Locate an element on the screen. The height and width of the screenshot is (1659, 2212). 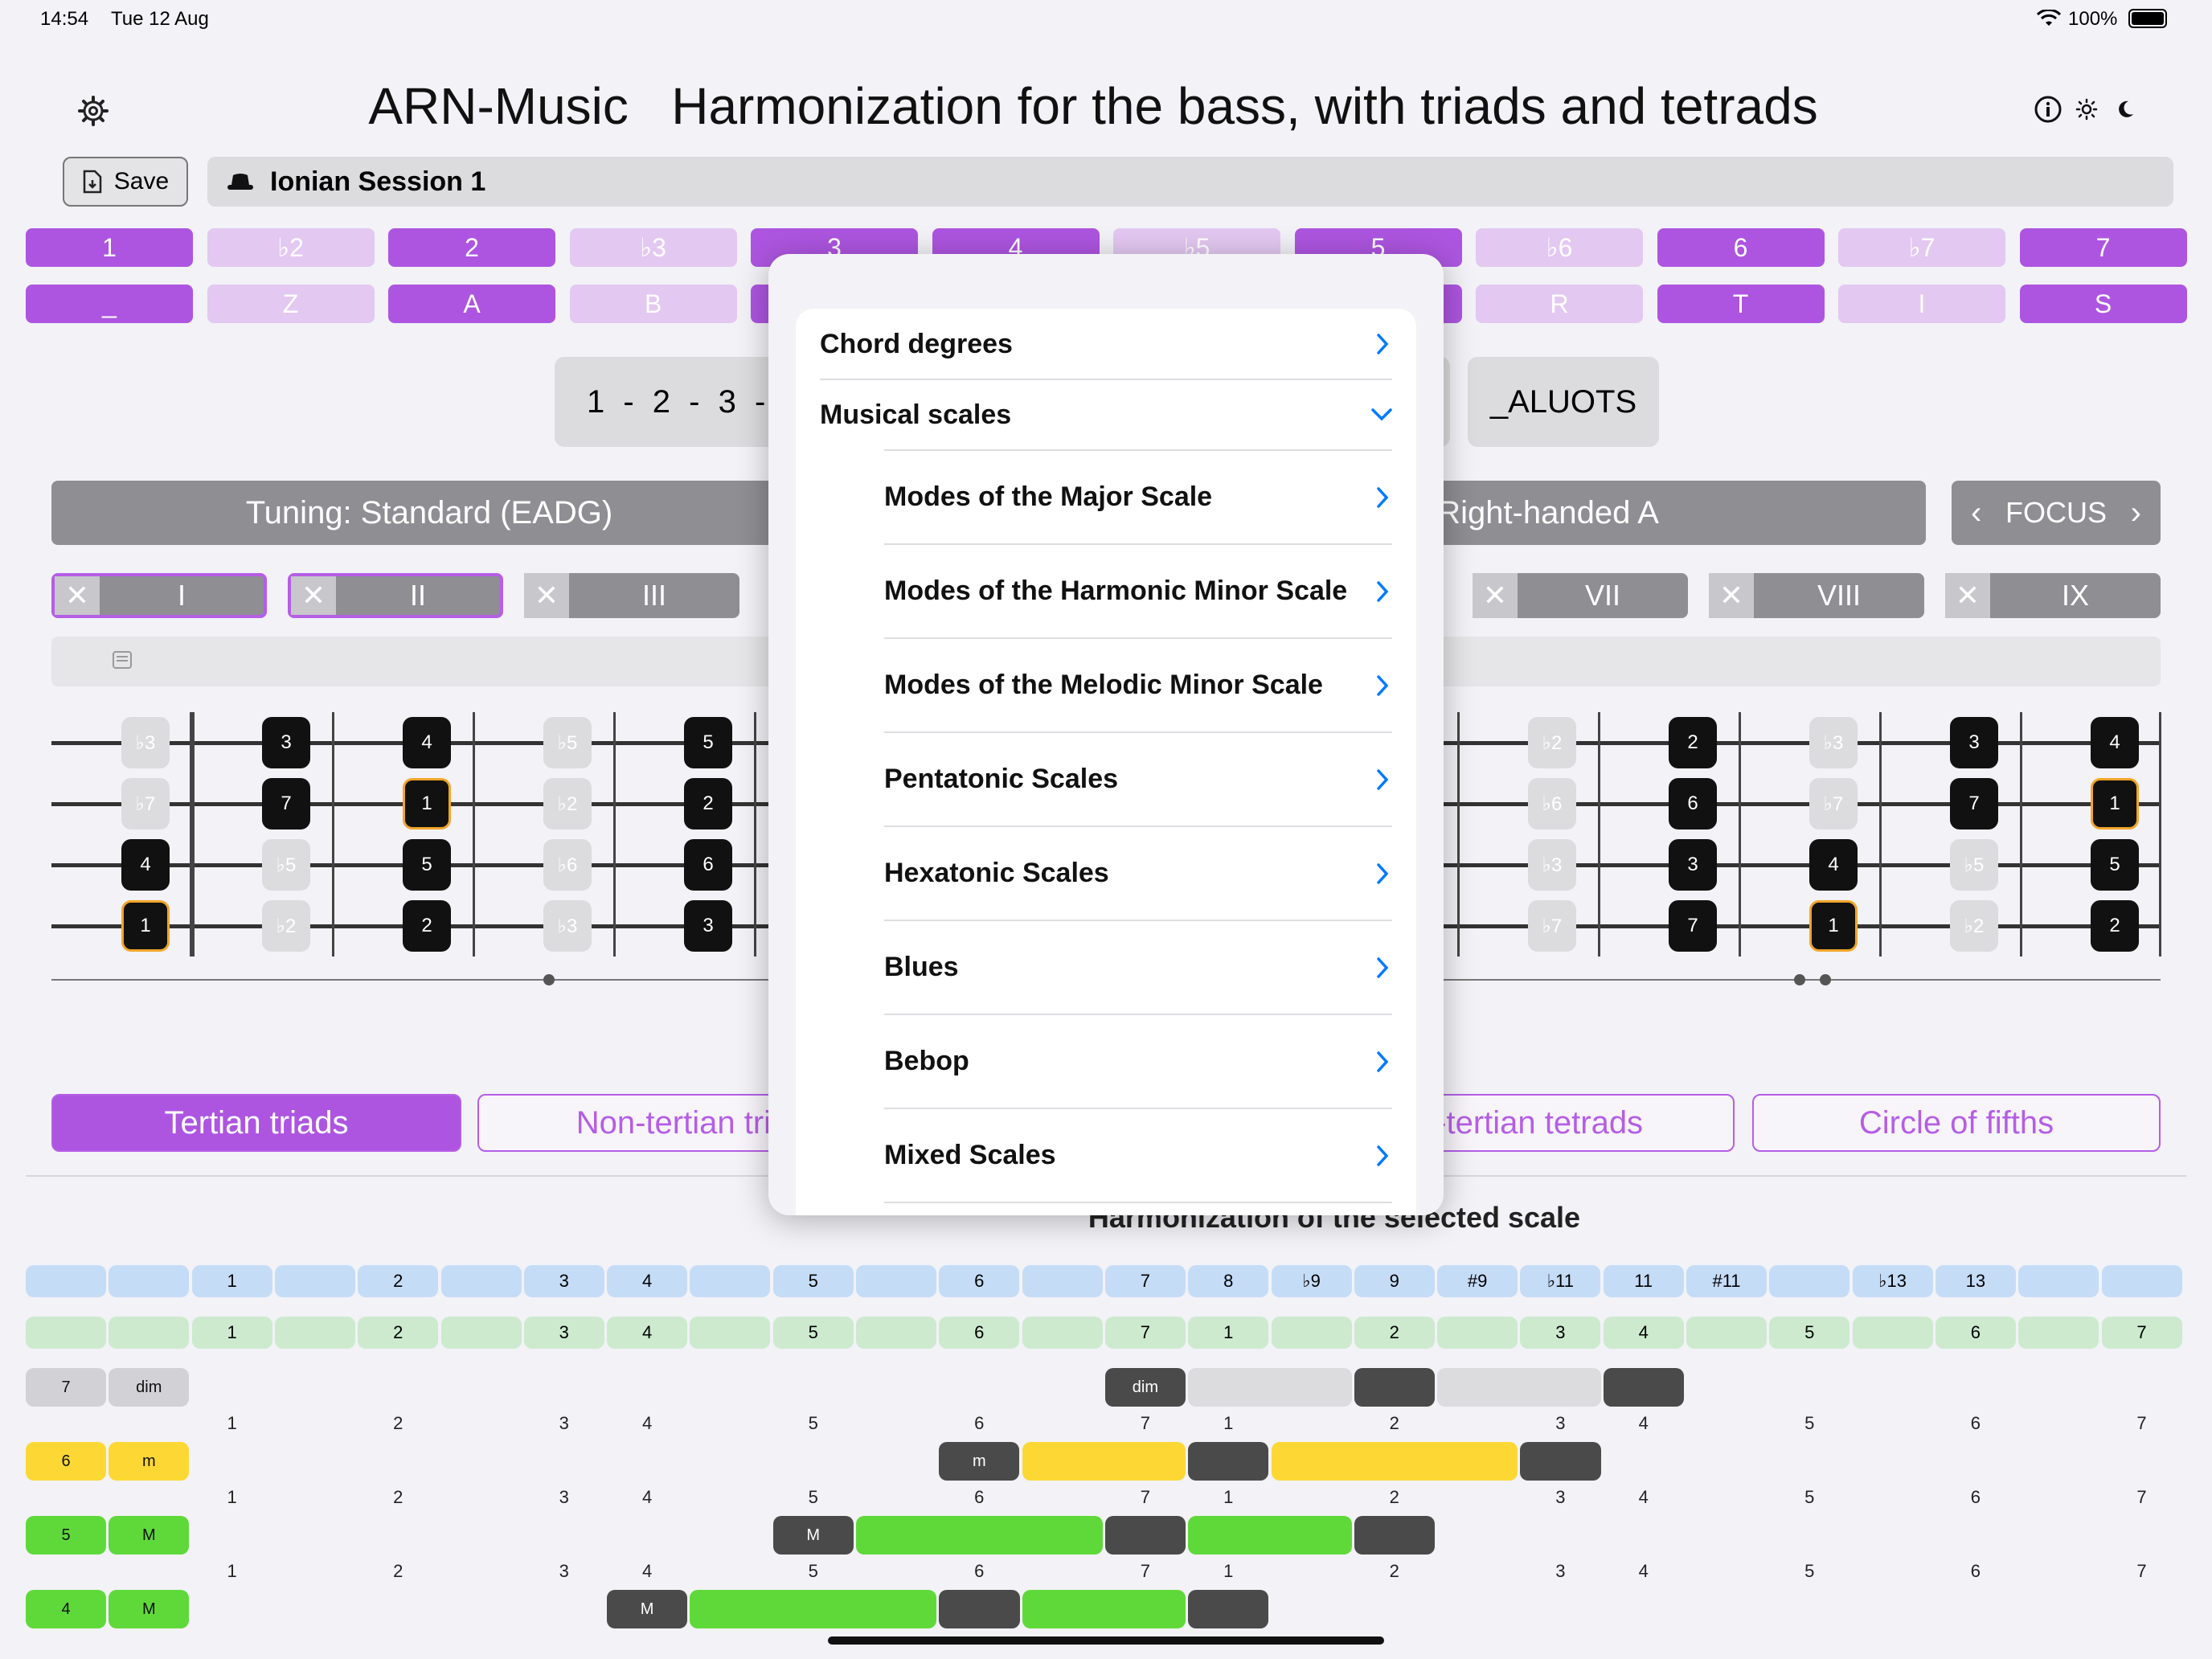
tab-1: Tertian triads is located at coordinates (256, 1123).